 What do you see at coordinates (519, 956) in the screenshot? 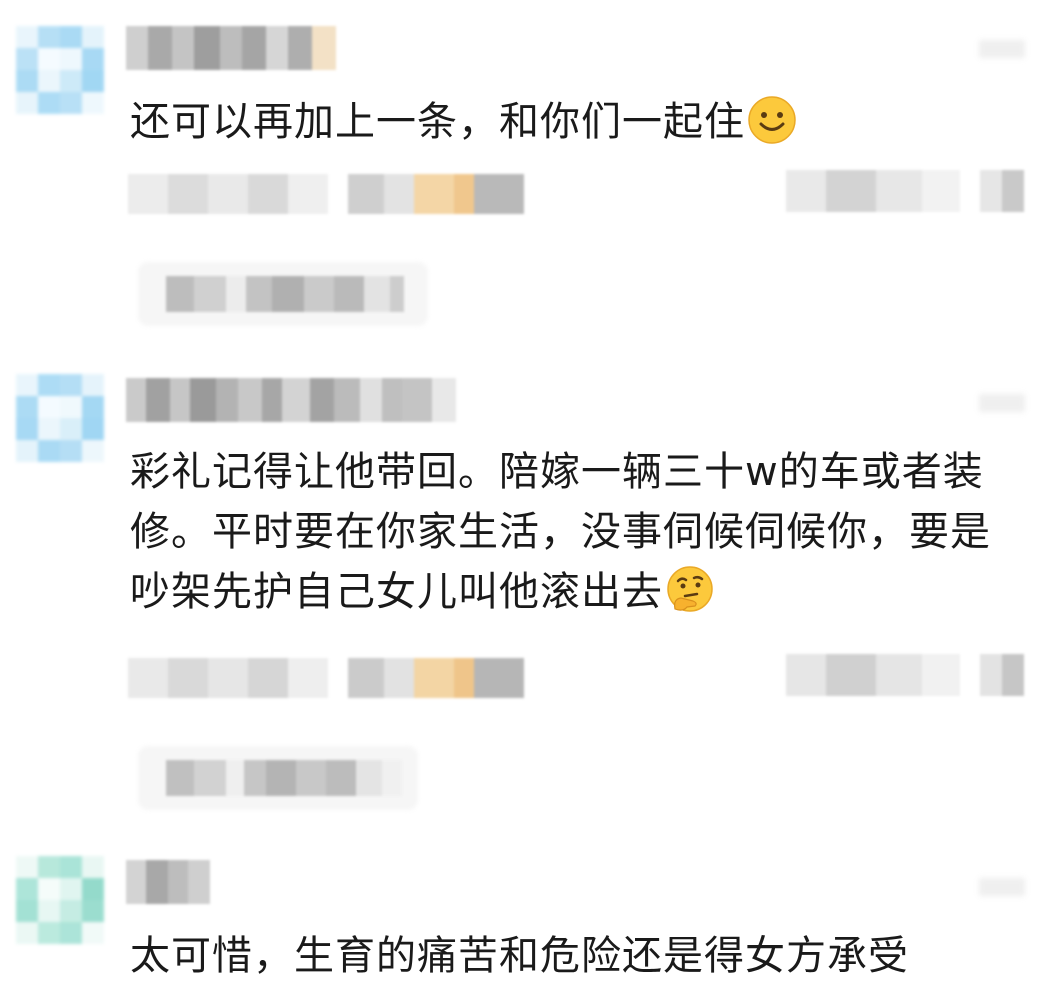
I see `comment-text: 太可惜，生育的痛苦和危险还是得女方承受` at bounding box center [519, 956].